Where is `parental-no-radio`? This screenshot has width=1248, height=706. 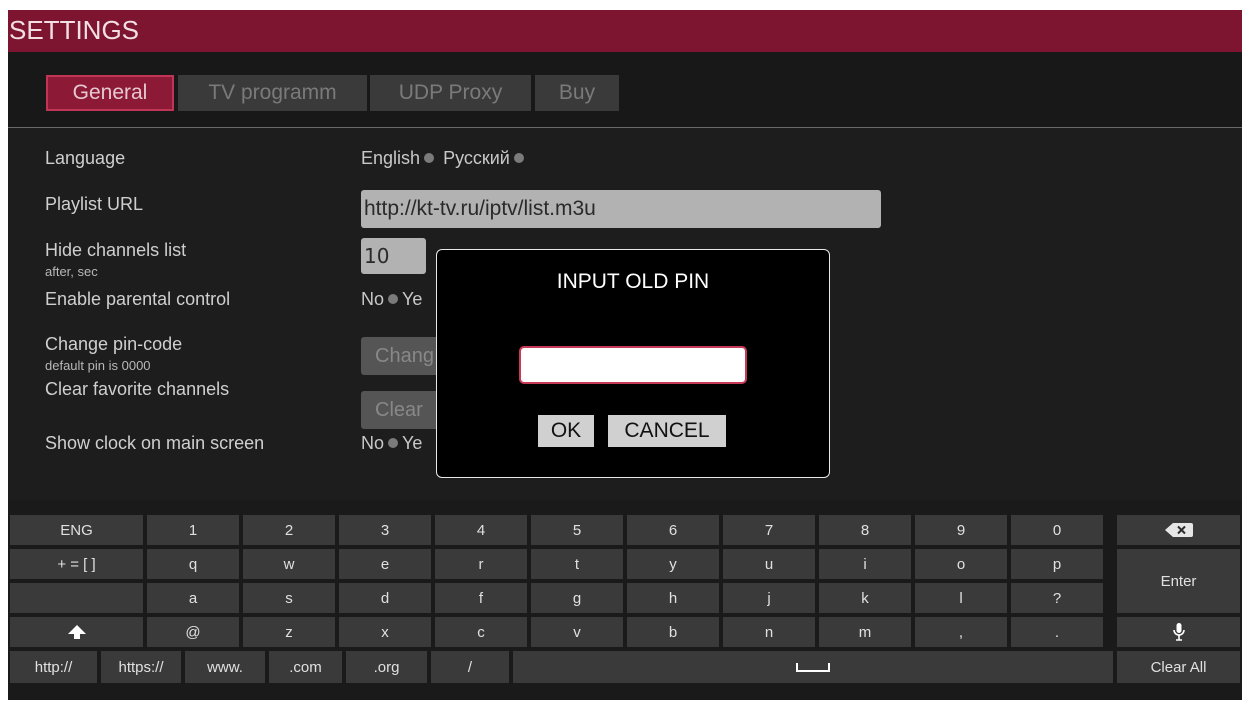 parental-no-radio is located at coordinates (393, 299).